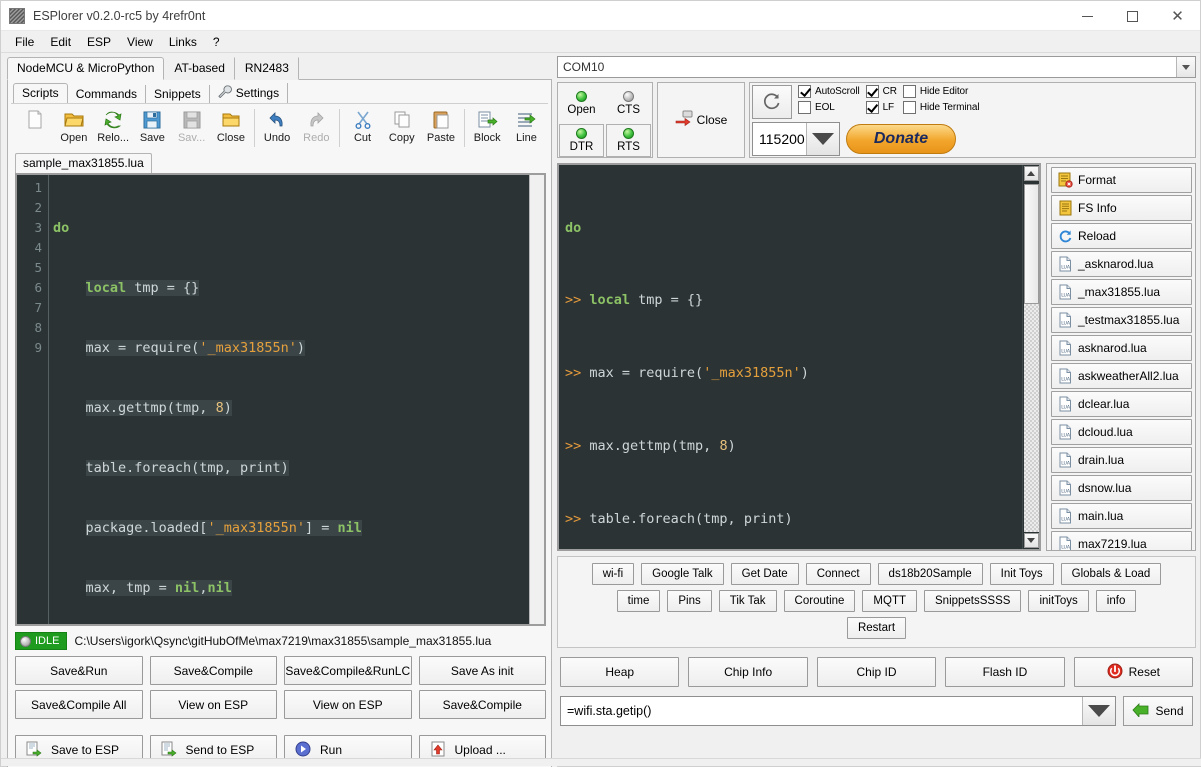 The image size is (1201, 767). Describe the element at coordinates (1121, 292) in the screenshot. I see `list-item: LUA _max31855.lua` at that location.